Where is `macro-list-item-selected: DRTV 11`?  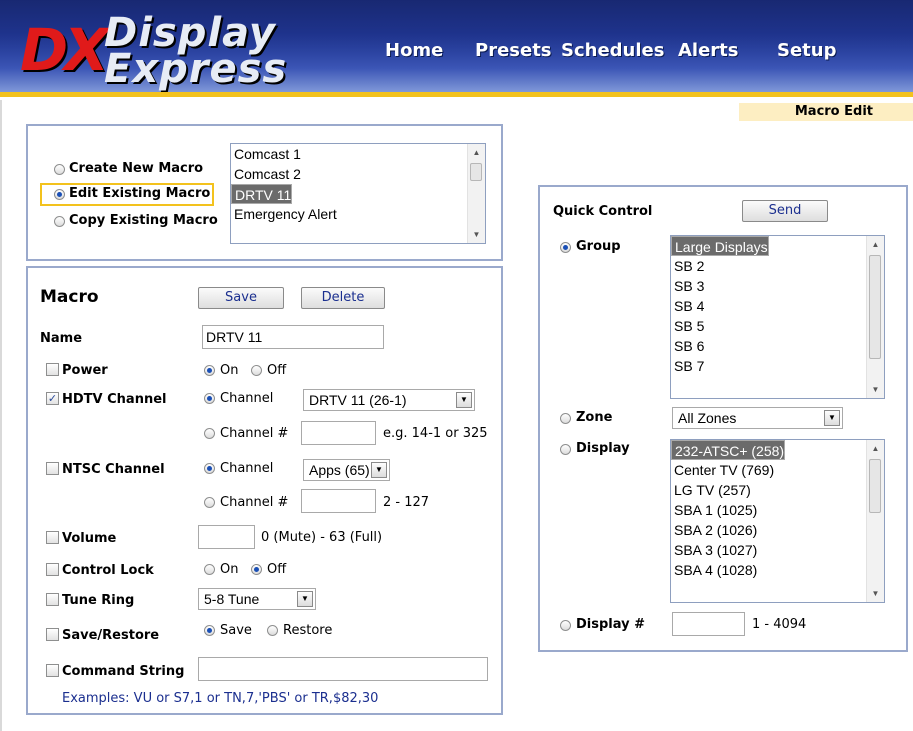
macro-list-item-selected: DRTV 11 is located at coordinates (262, 194).